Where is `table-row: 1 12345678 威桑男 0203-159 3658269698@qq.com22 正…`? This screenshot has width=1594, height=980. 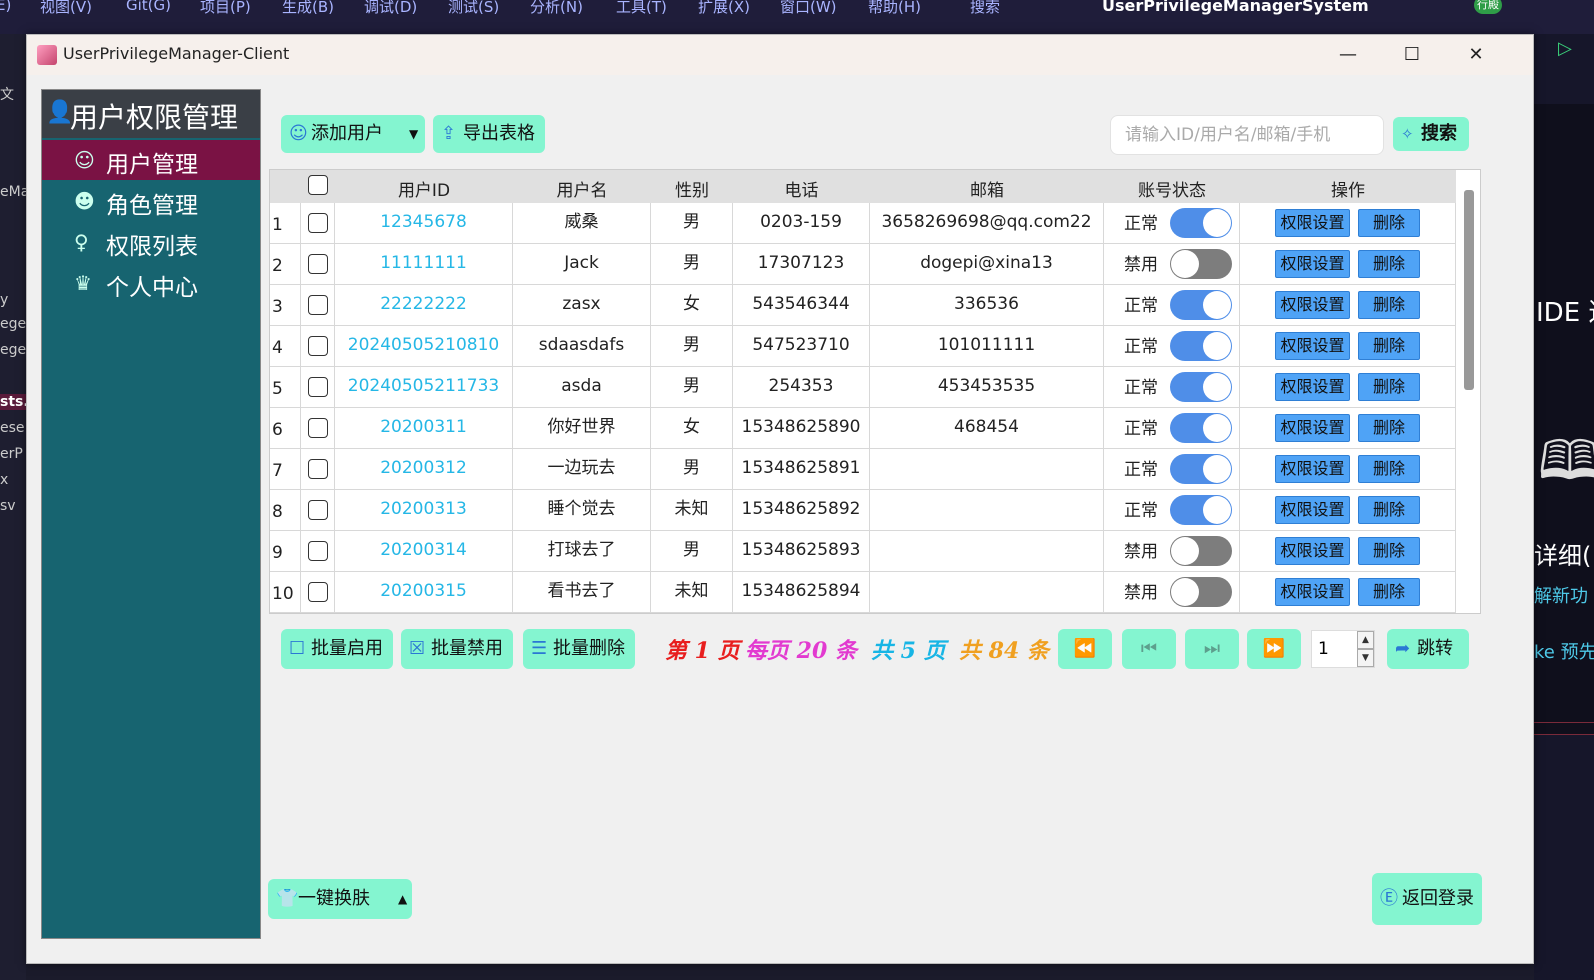
table-row: 1 12345678 威桑男 0203-159 3658269698@qq.com22 正… is located at coordinates (863, 223).